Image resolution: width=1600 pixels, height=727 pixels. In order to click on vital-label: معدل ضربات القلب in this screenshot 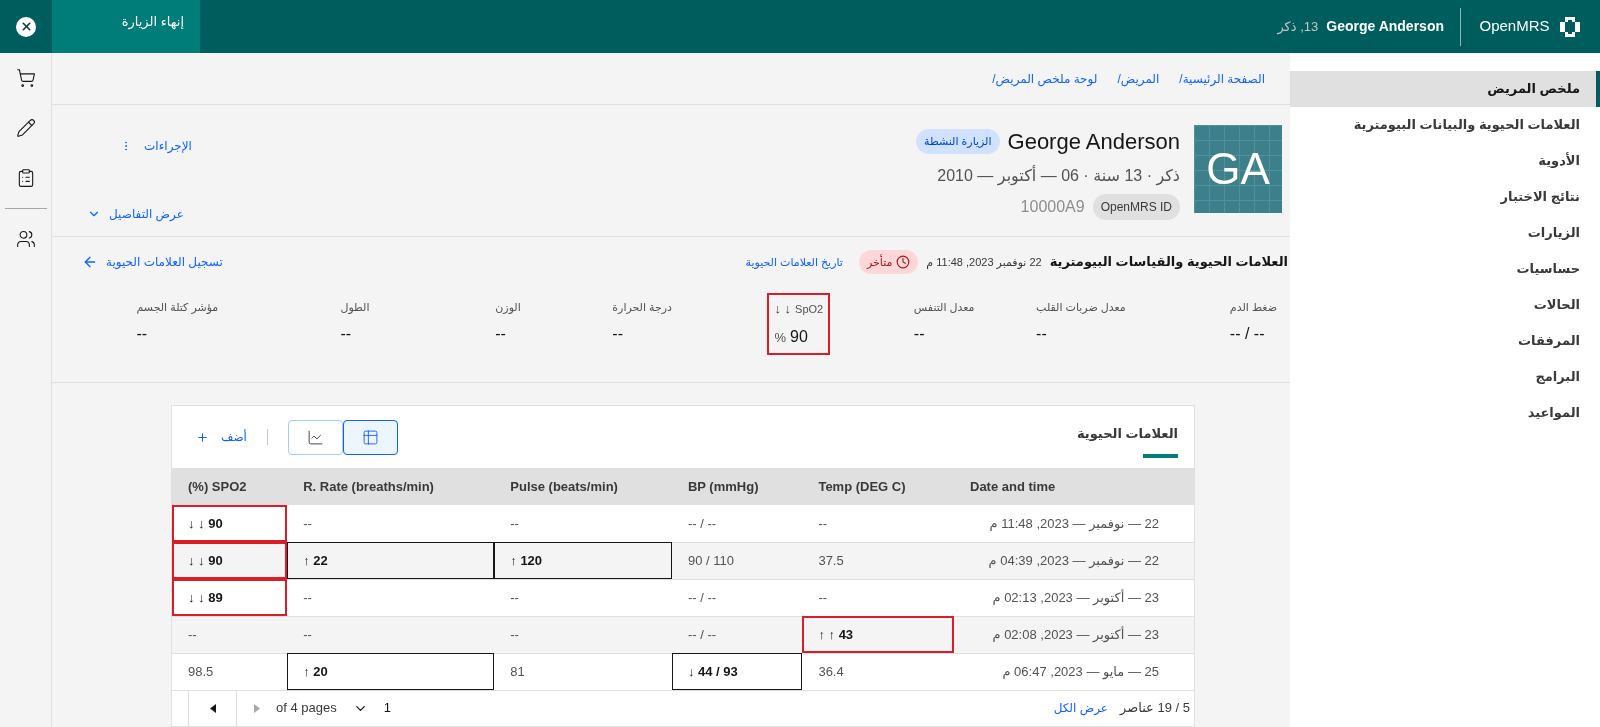, I will do `click(1081, 308)`.